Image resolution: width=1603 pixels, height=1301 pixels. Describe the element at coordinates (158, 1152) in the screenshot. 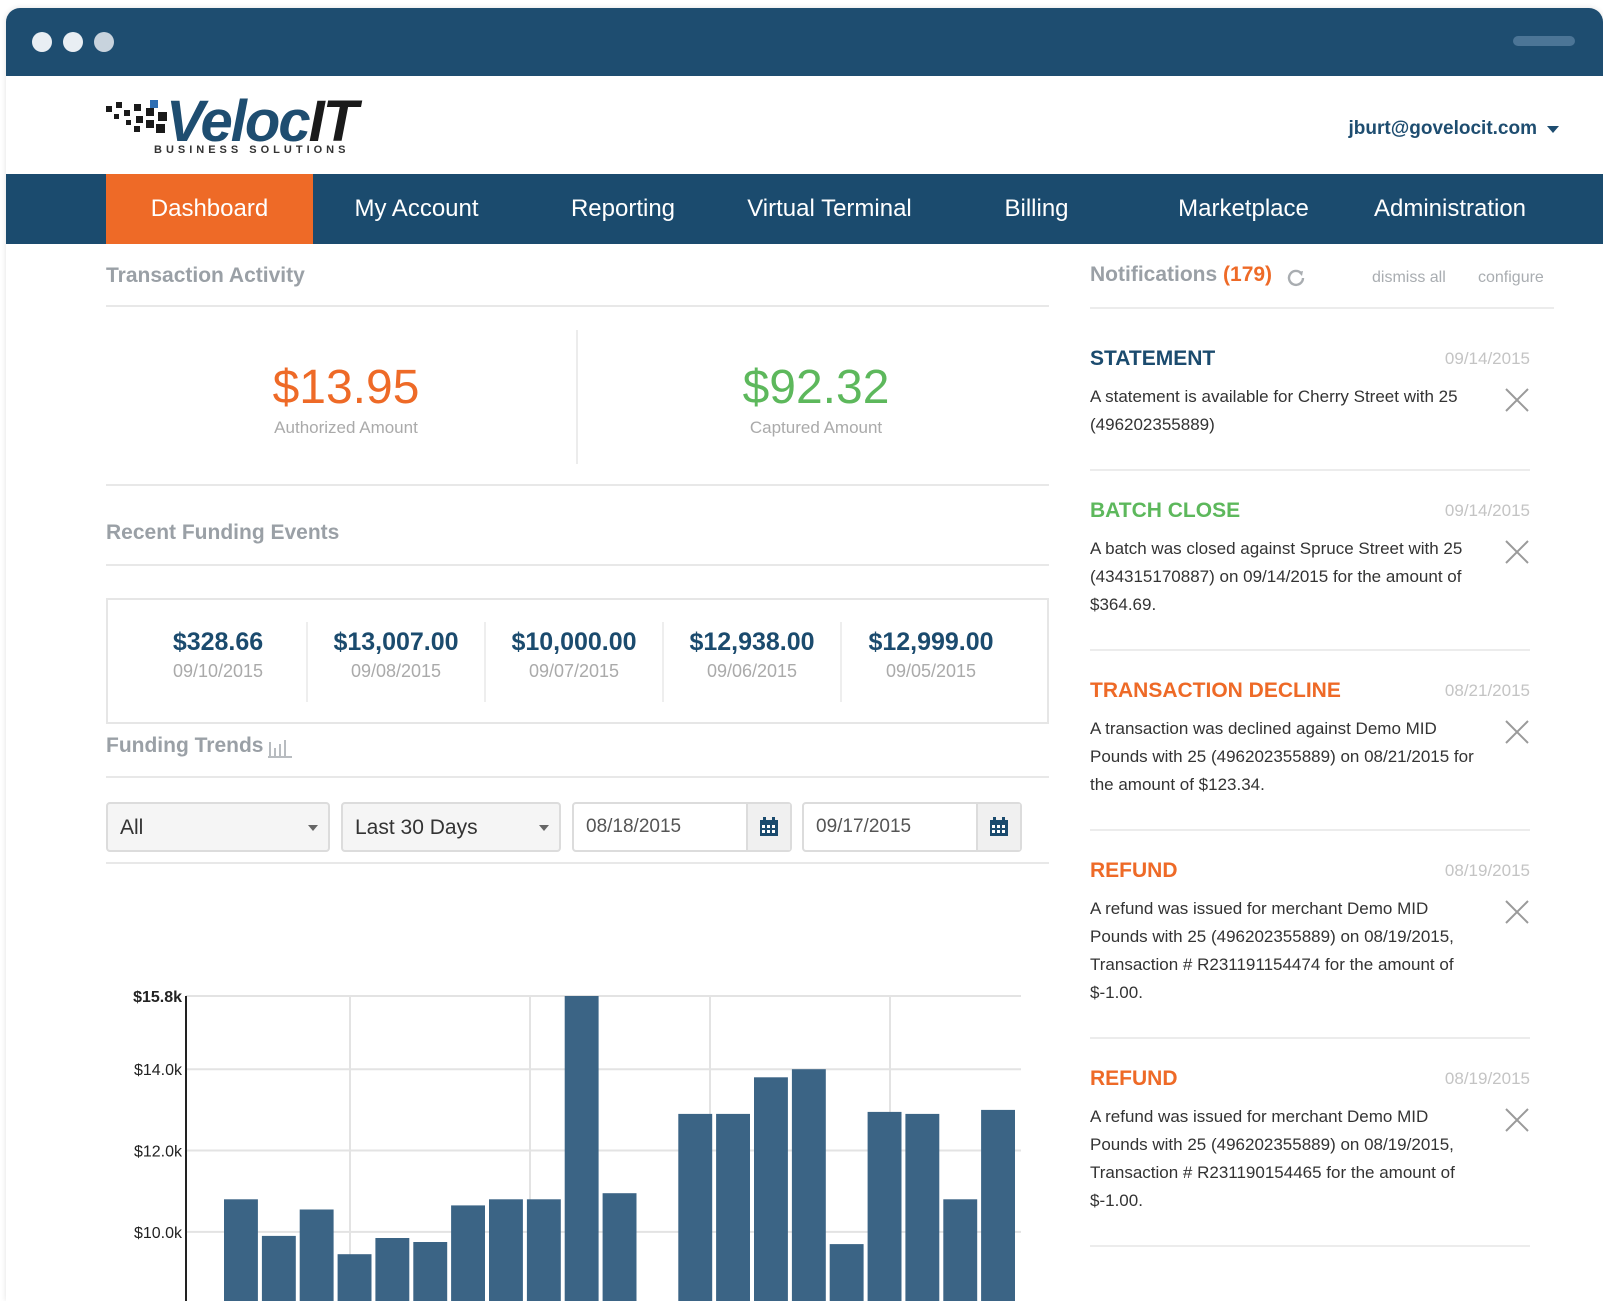

I see `y-tick-label: $12.0k` at that location.